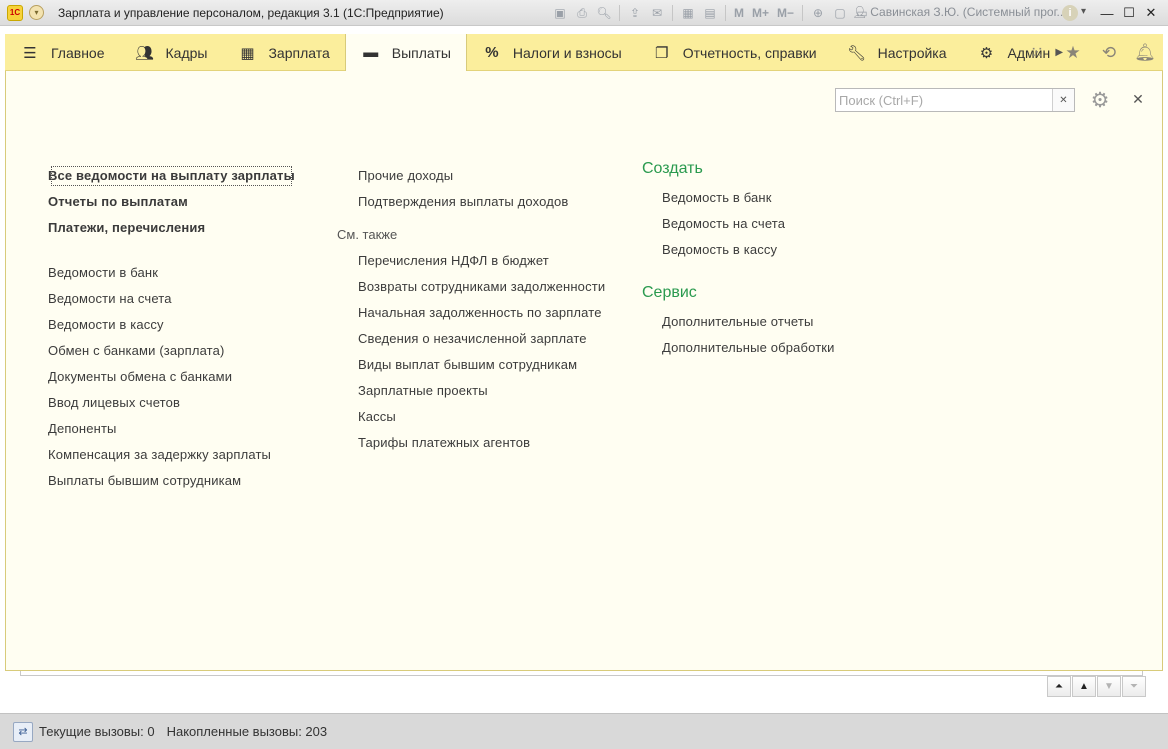 This screenshot has height=749, width=1168. I want to click on minimize-button: —, so click(1107, 13).